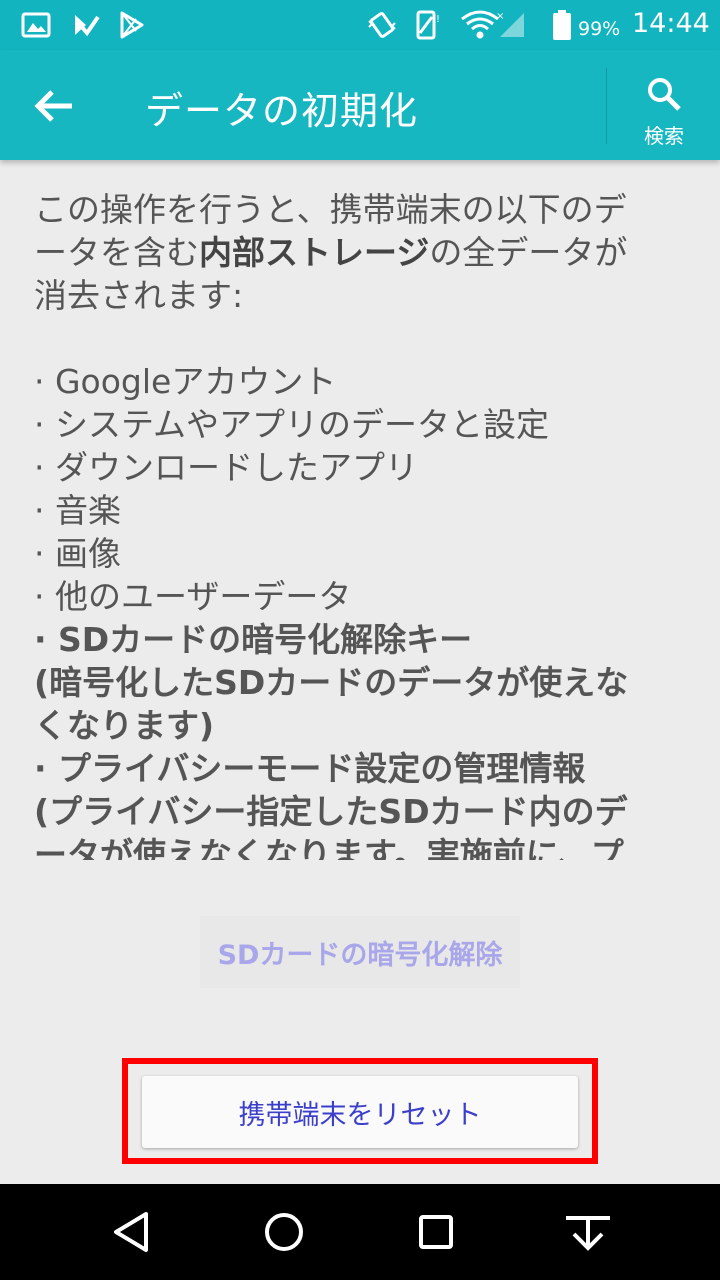 This screenshot has height=1280, width=720. I want to click on recents-square-icon, so click(436, 1232).